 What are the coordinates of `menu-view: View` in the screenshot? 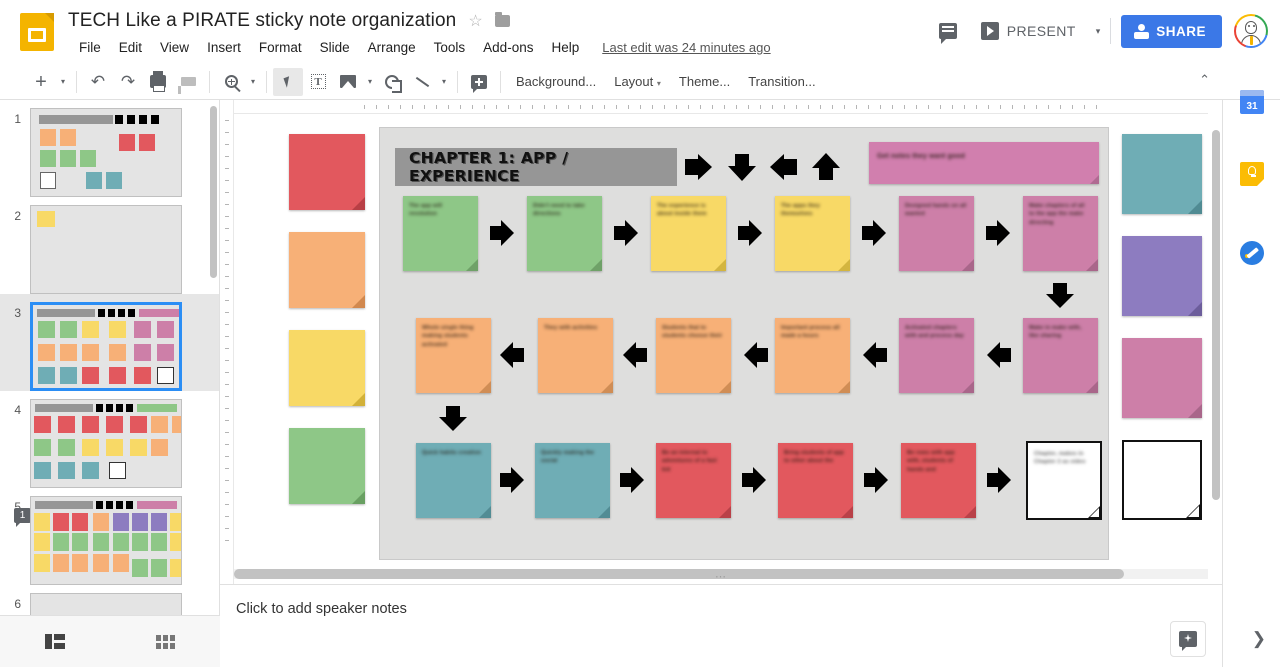 It's located at (174, 47).